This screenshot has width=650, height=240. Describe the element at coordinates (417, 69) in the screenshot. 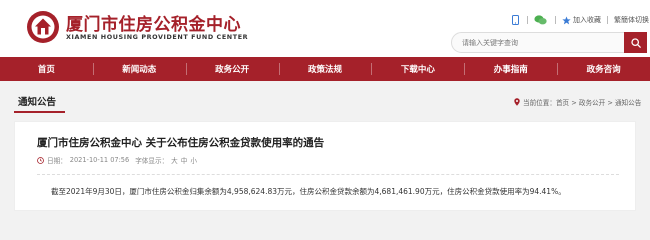

I see `nav-item-downloads: 下载中心` at that location.